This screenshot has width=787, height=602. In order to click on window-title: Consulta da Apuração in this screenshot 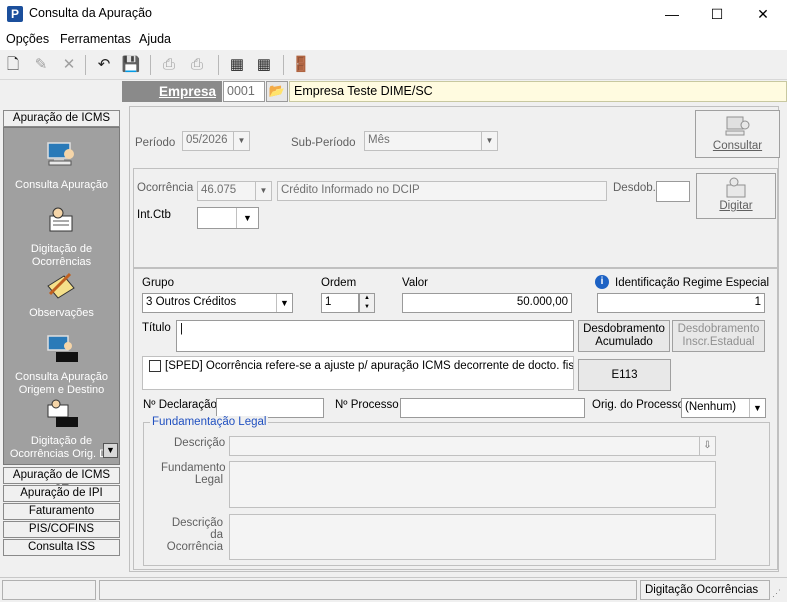, I will do `click(91, 13)`.